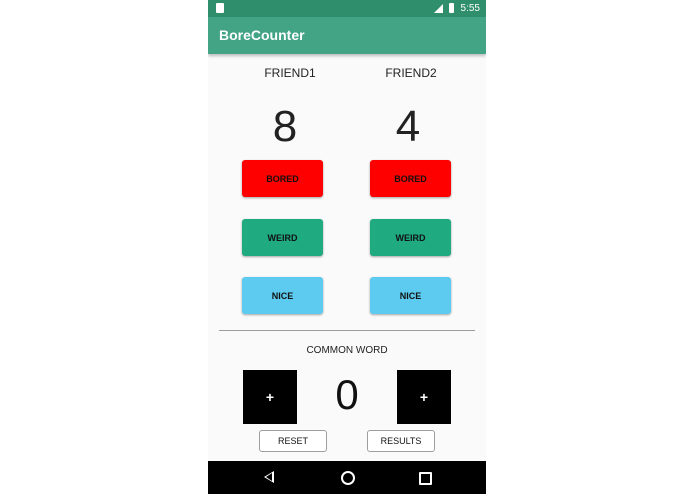 This screenshot has height=494, width=695. I want to click on friend1-name: FRIEND1, so click(290, 73).